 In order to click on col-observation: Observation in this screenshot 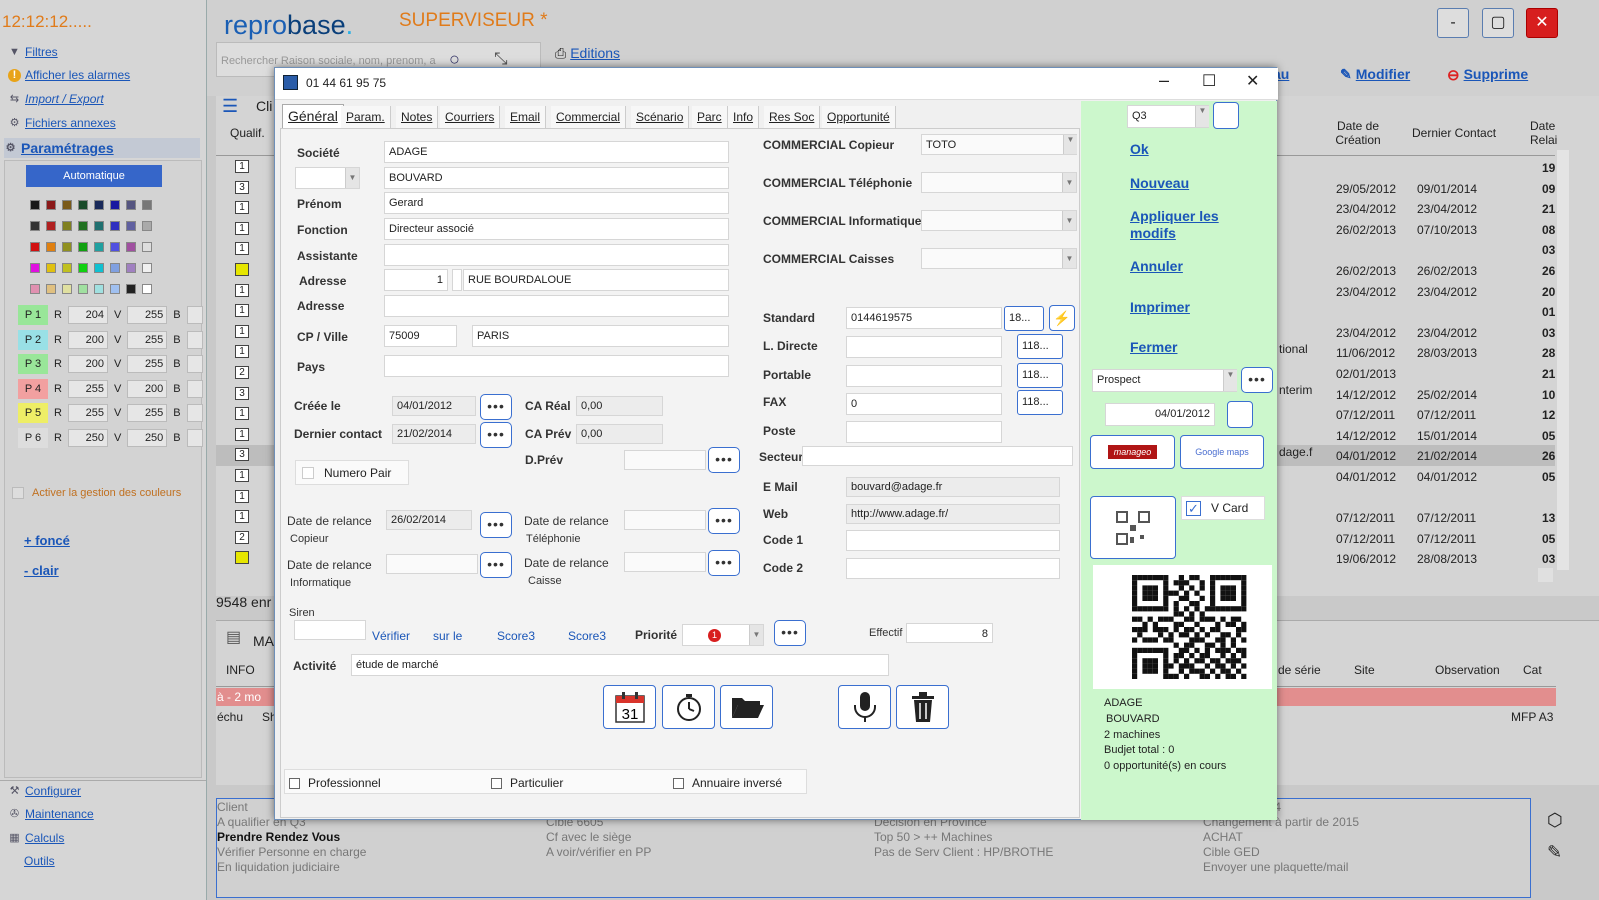, I will do `click(1467, 670)`.